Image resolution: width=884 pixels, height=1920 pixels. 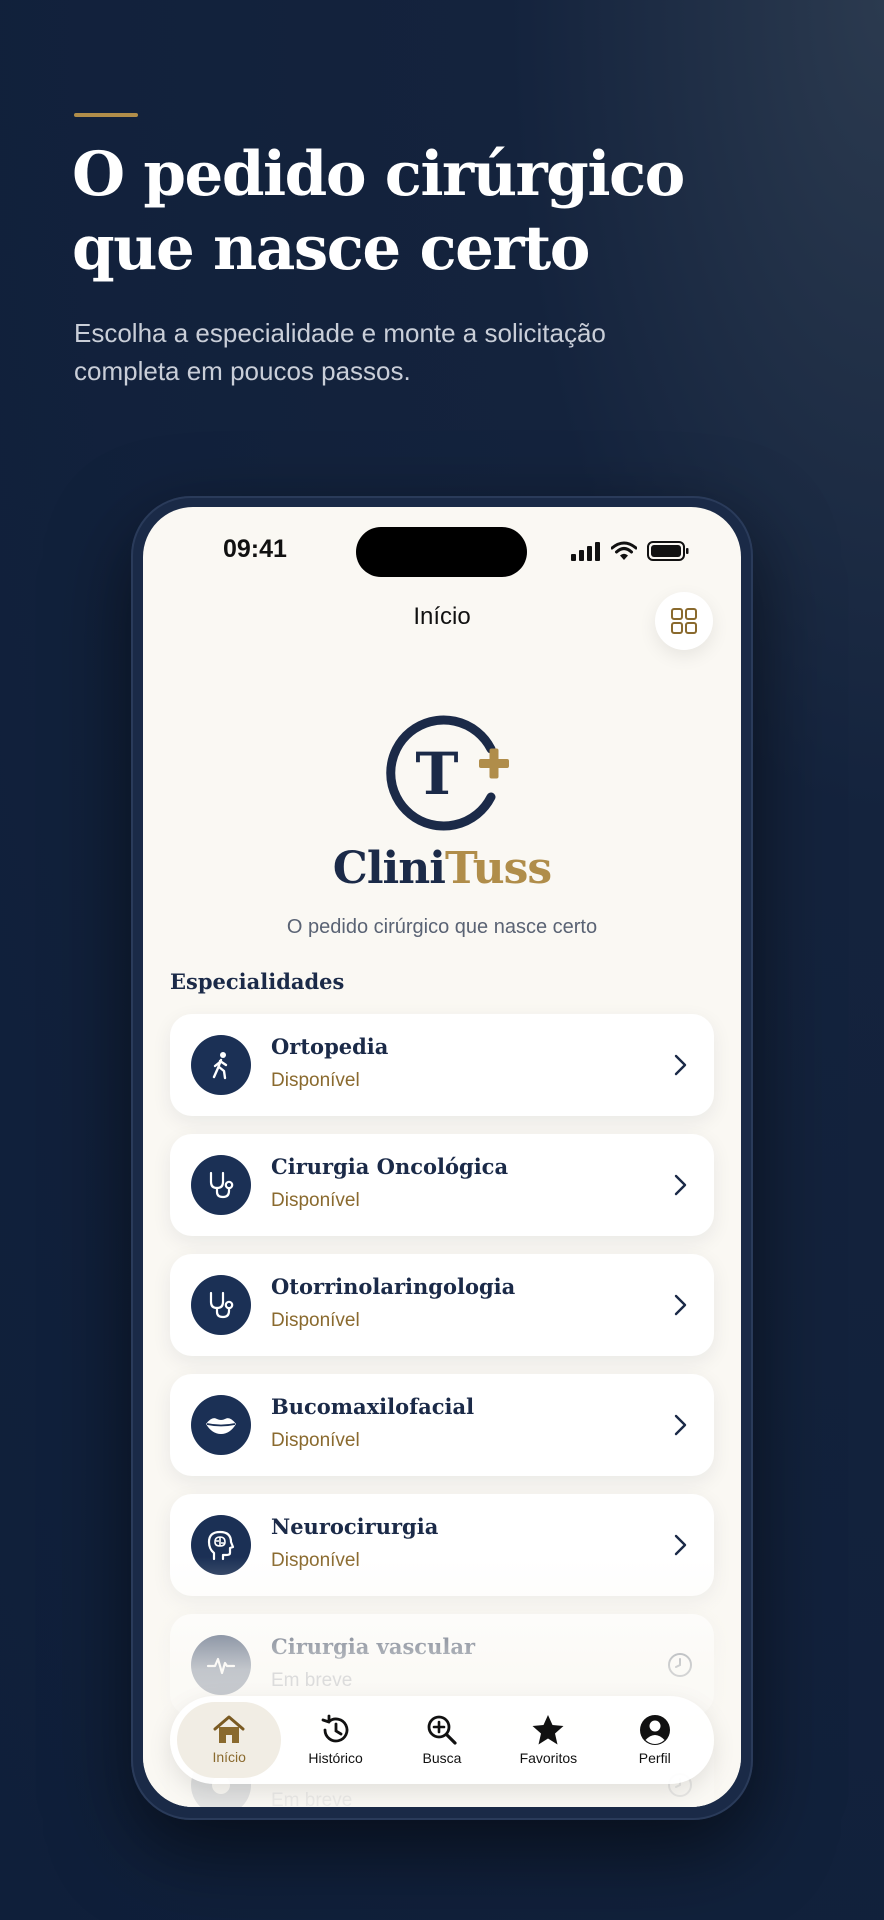 What do you see at coordinates (373, 1646) in the screenshot?
I see `specialty-name: Cirurgia vascular` at bounding box center [373, 1646].